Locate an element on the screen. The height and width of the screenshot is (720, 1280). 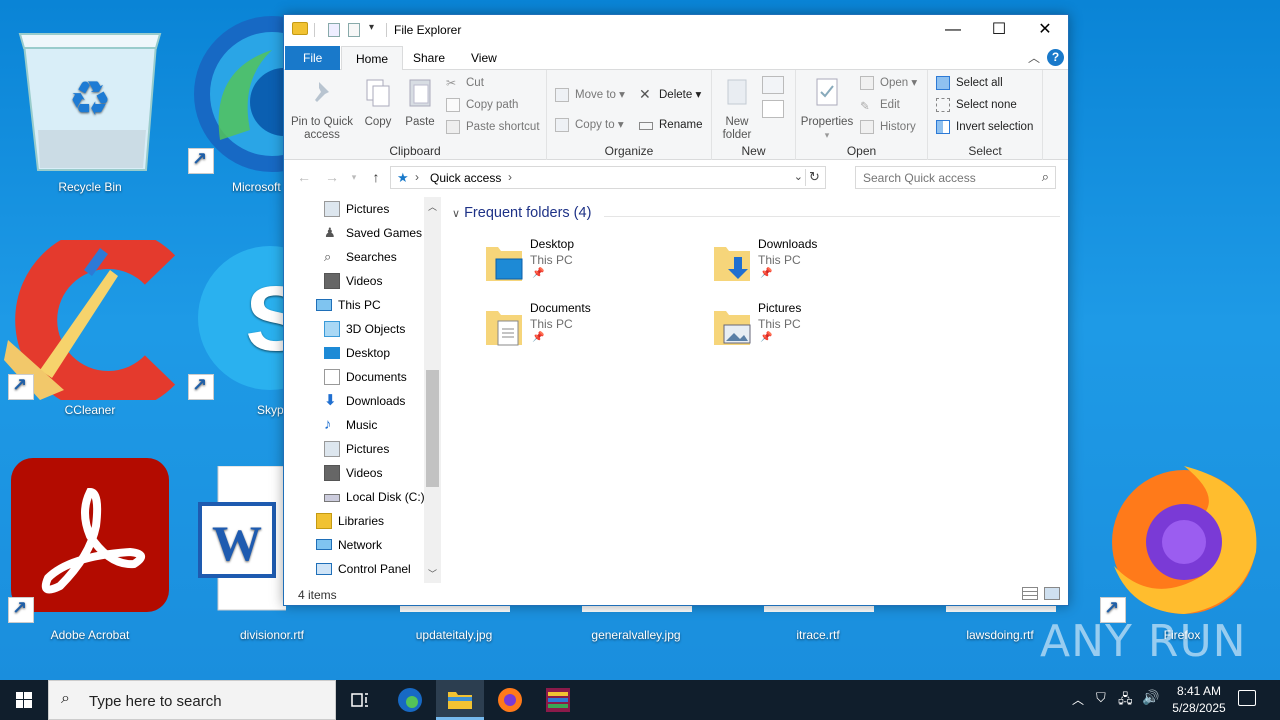
start-button is located at coordinates (24, 700).